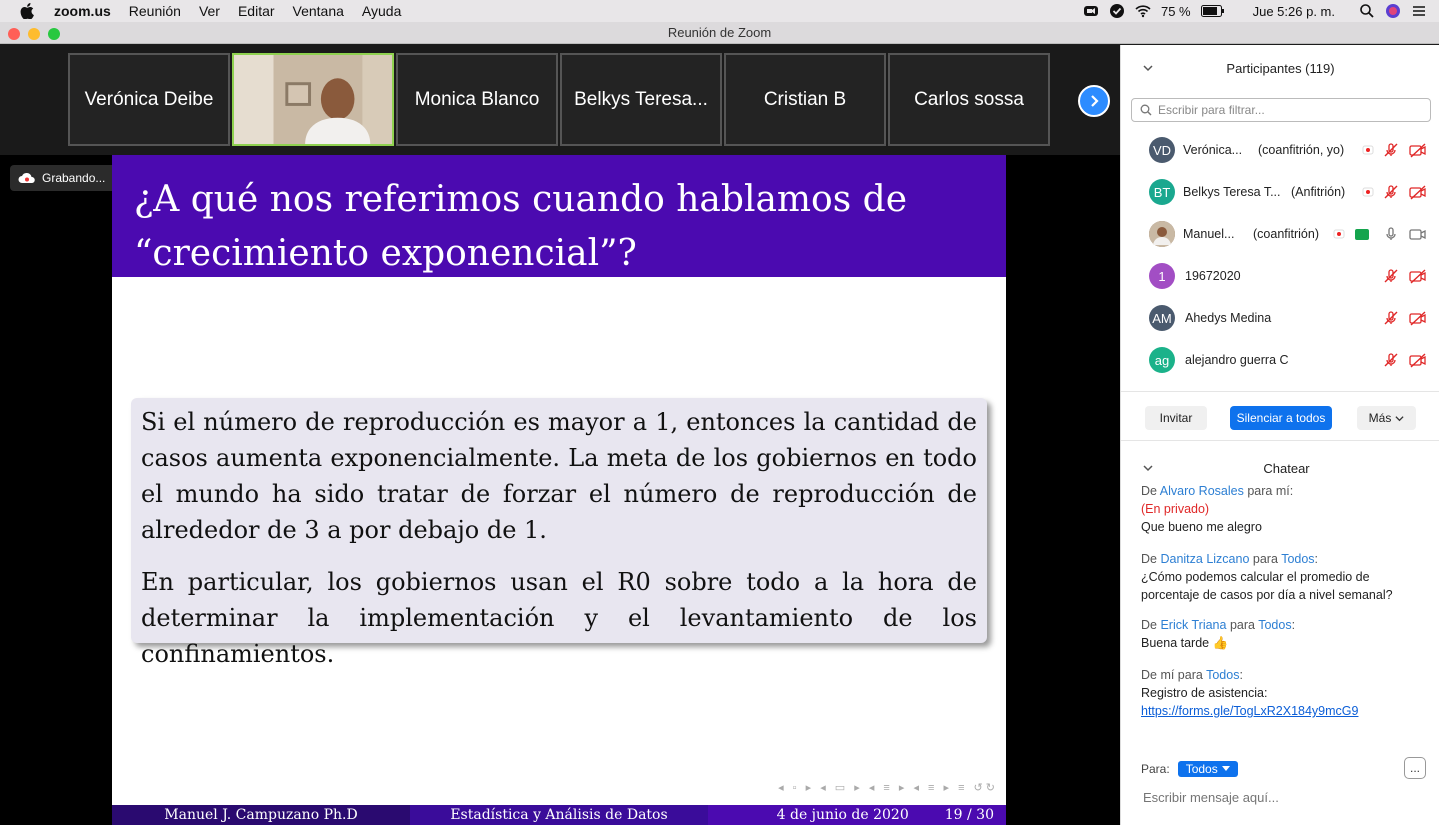 The image size is (1439, 825). I want to click on battery-percent: 75 %, so click(1175, 11).